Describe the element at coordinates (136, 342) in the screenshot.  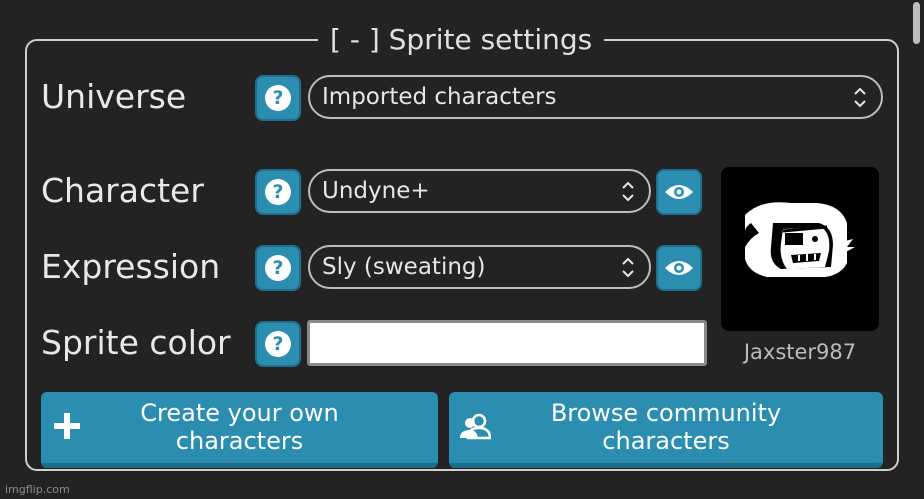
I see `sprite-color-label: Sprite color` at that location.